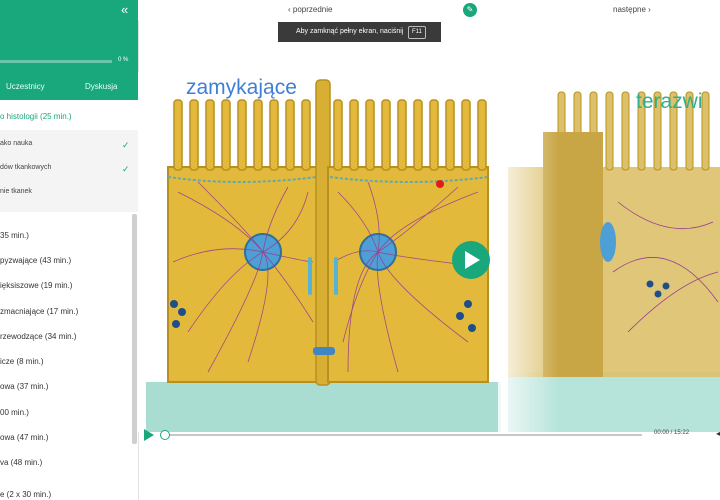 This screenshot has width=720, height=500. I want to click on video-label-left: zamykające, so click(241, 87).